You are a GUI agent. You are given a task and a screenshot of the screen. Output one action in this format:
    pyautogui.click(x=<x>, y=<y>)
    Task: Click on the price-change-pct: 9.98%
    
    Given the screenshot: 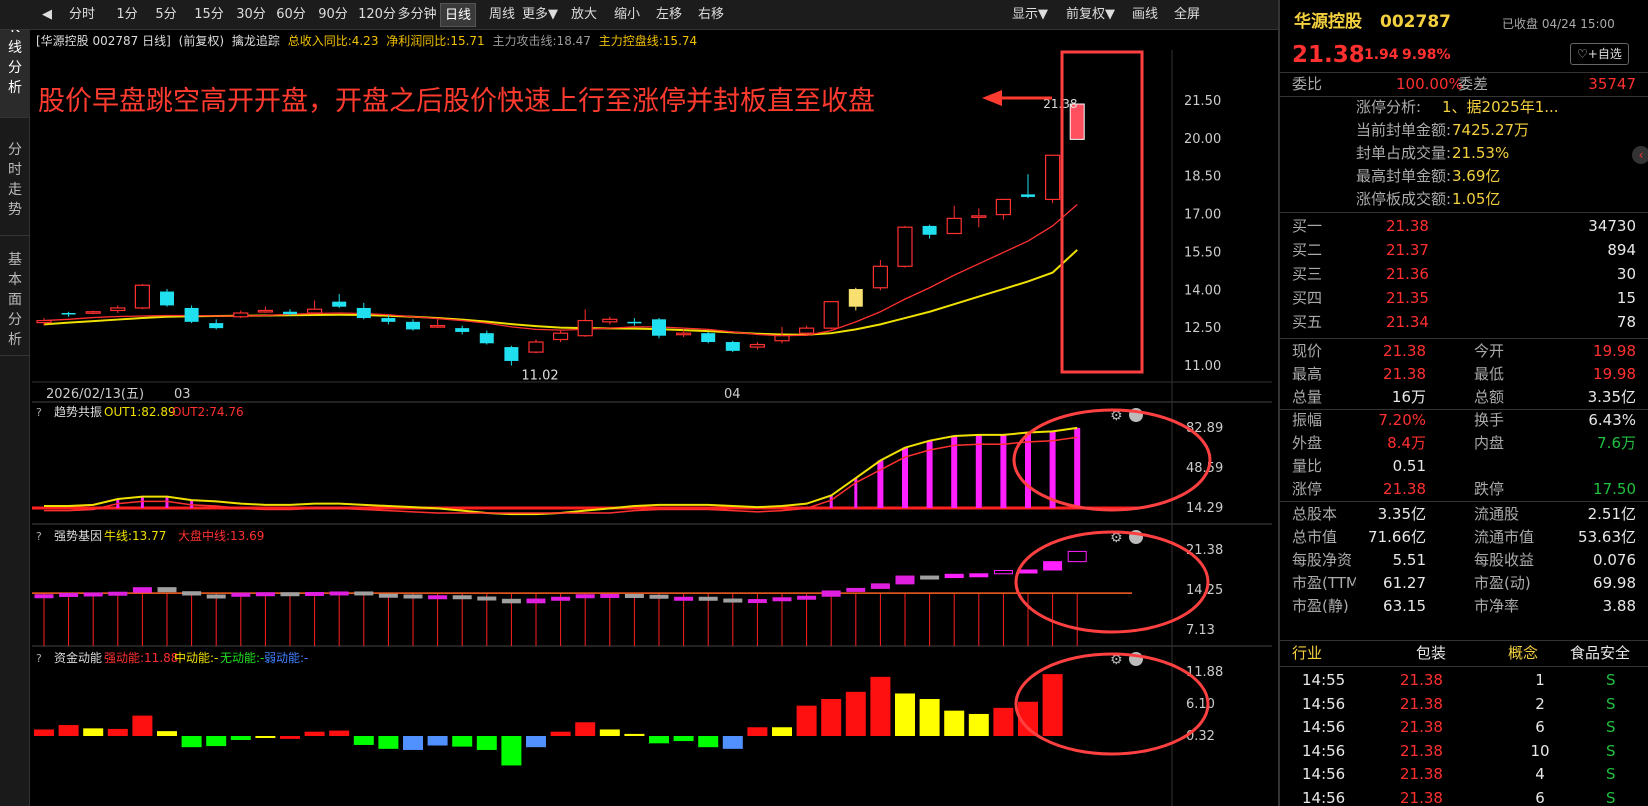 What is the action you would take?
    pyautogui.click(x=1426, y=55)
    